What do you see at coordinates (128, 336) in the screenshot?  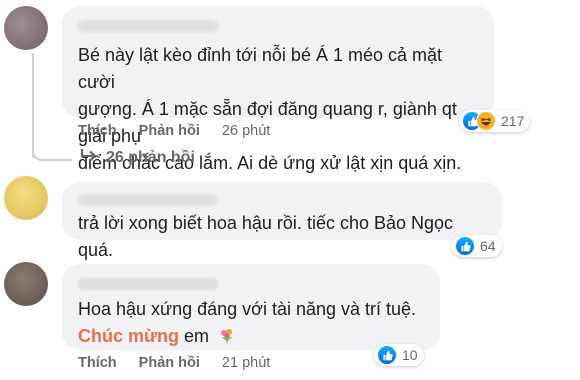 I see `hashtag-highlight: Chúc mừng` at bounding box center [128, 336].